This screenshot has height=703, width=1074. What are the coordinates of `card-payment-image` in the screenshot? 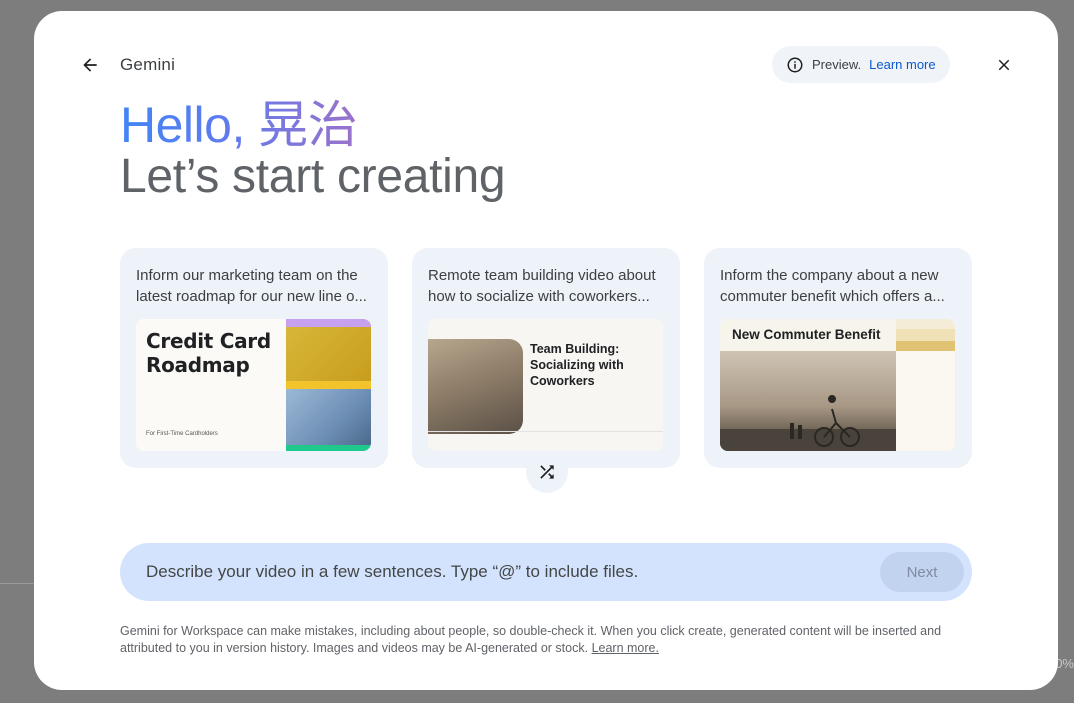 It's located at (328, 350).